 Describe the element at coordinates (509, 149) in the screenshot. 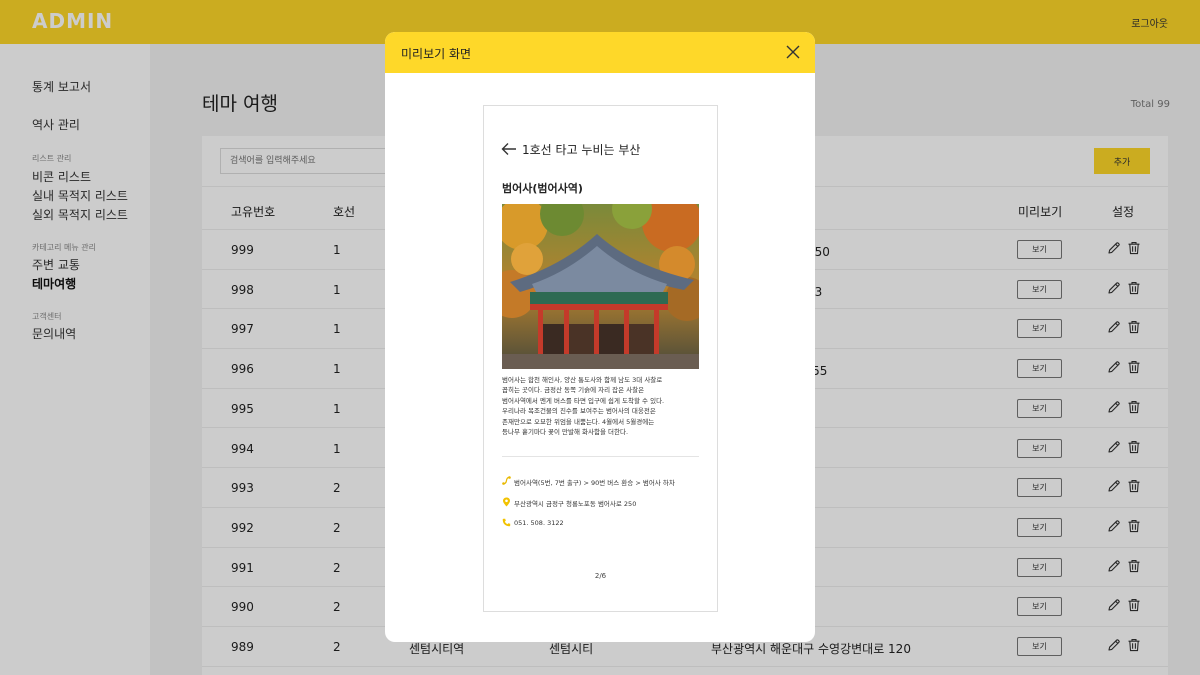

I see `back-arrow-icon` at that location.